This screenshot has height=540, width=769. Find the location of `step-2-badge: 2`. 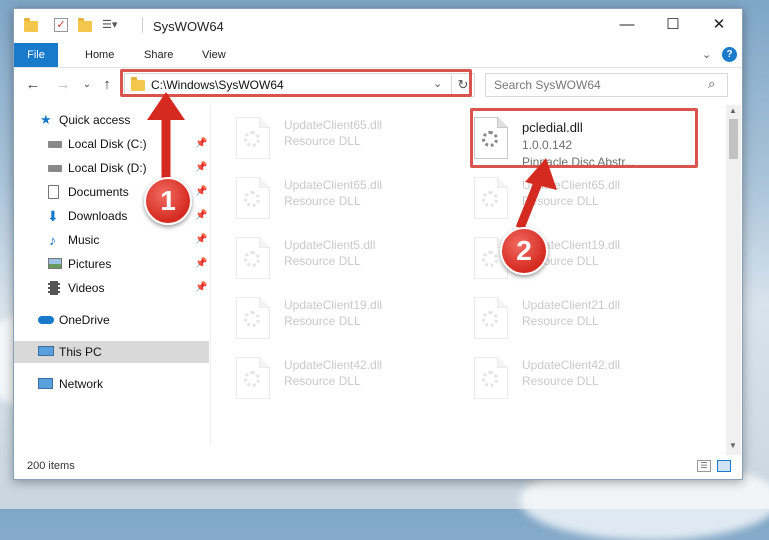

step-2-badge: 2 is located at coordinates (524, 251).